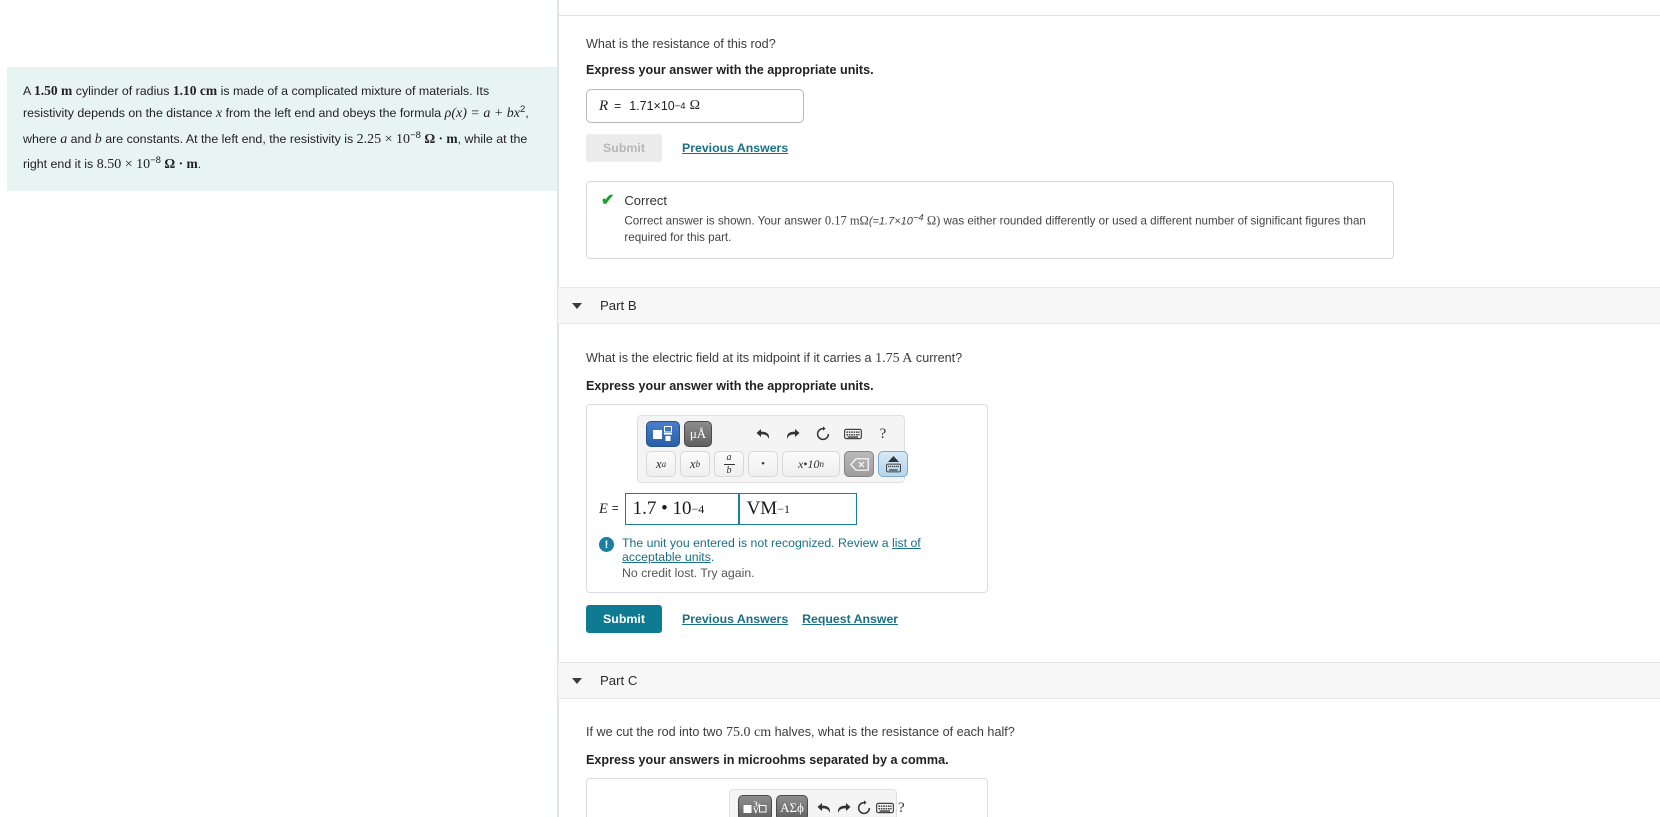 The image size is (1660, 817). I want to click on part-a-feedback-value: 0.17 mΩ, so click(846, 220).